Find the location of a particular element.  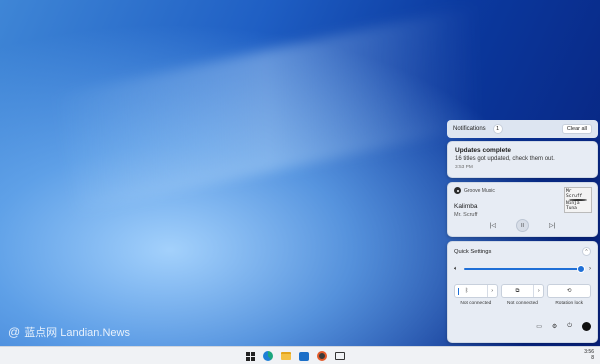

bluetooth-toggle: ᛒ › is located at coordinates (476, 291).